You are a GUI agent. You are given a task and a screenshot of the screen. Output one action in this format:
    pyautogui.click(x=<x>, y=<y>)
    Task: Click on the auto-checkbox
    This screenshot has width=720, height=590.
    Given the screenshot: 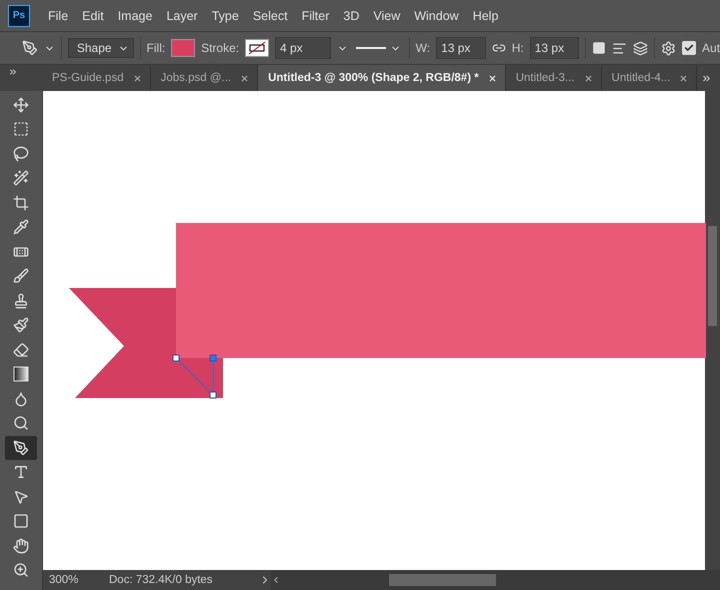 What is the action you would take?
    pyautogui.click(x=689, y=48)
    